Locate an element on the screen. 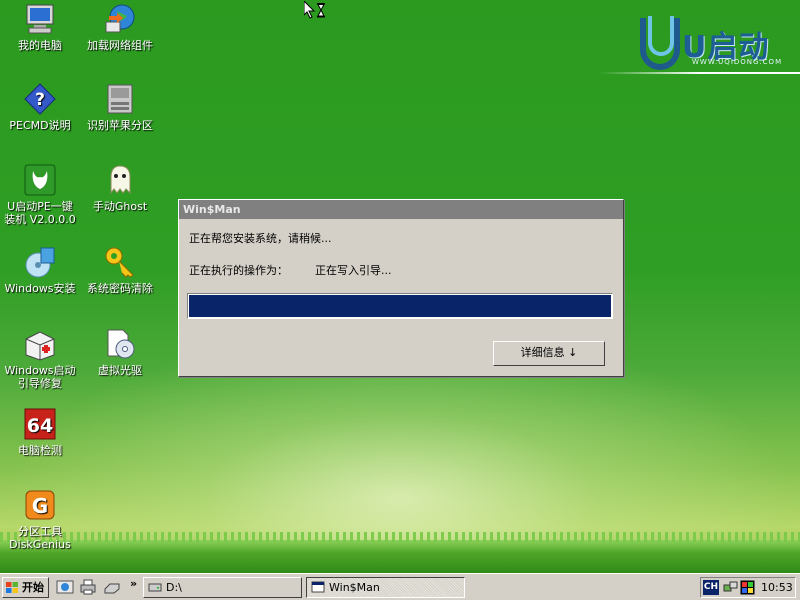 The image size is (800, 600). svg-text: 64 is located at coordinates (40, 426).